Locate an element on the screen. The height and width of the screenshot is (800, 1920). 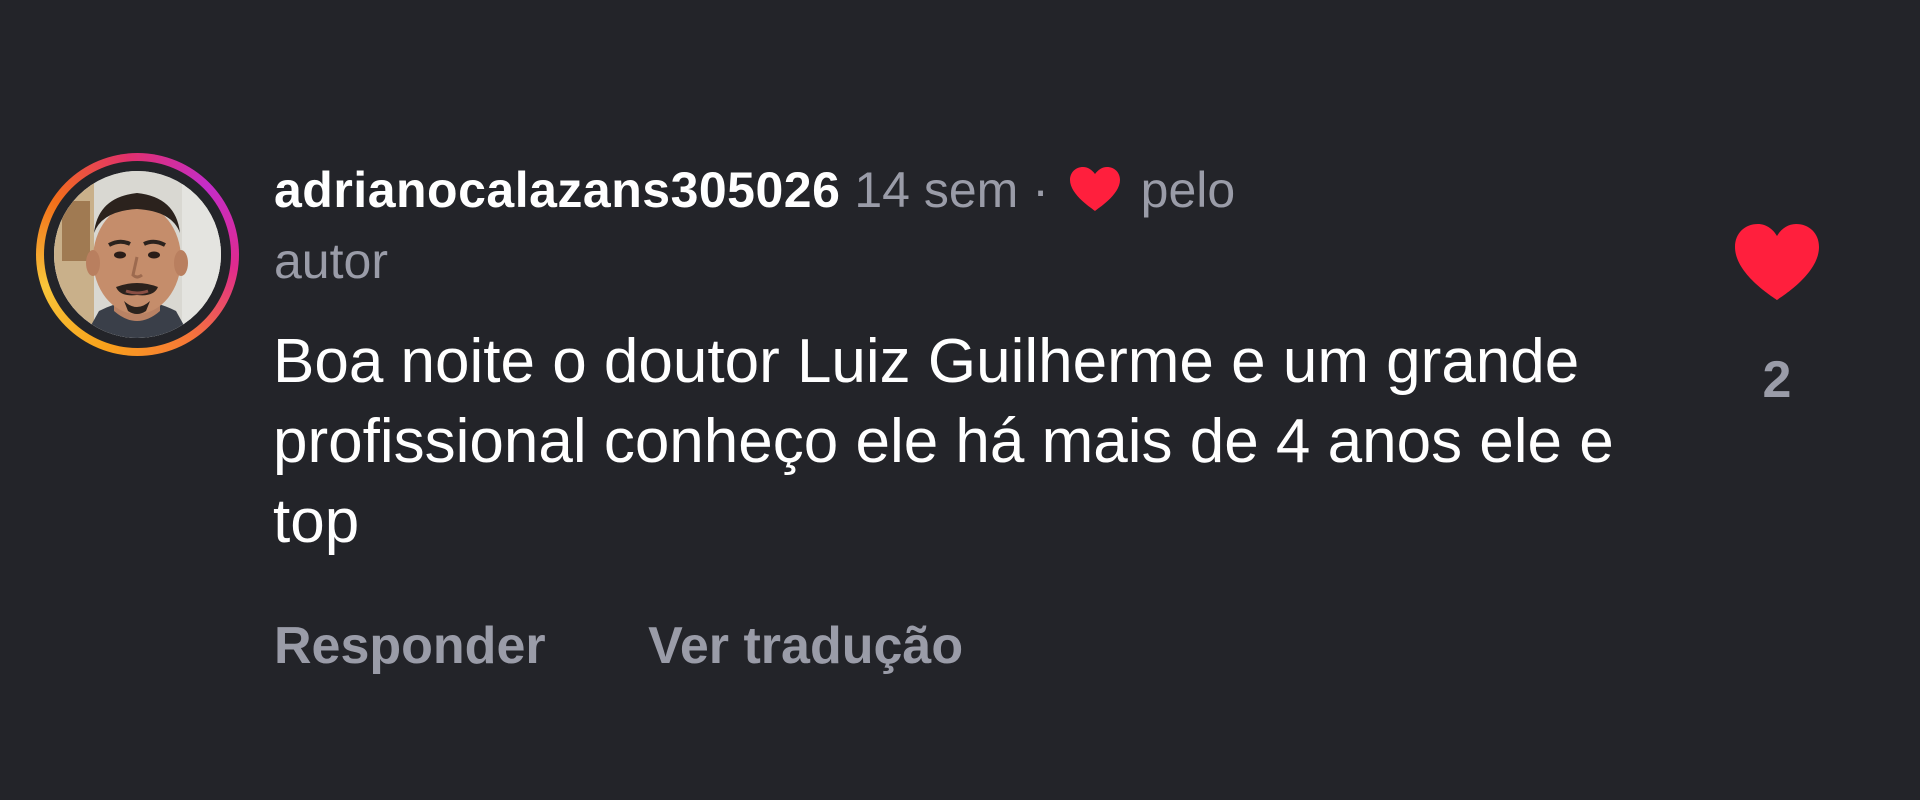
comment-header: adrianocalazans305026 14 sem · pelo is located at coordinates (924, 190).